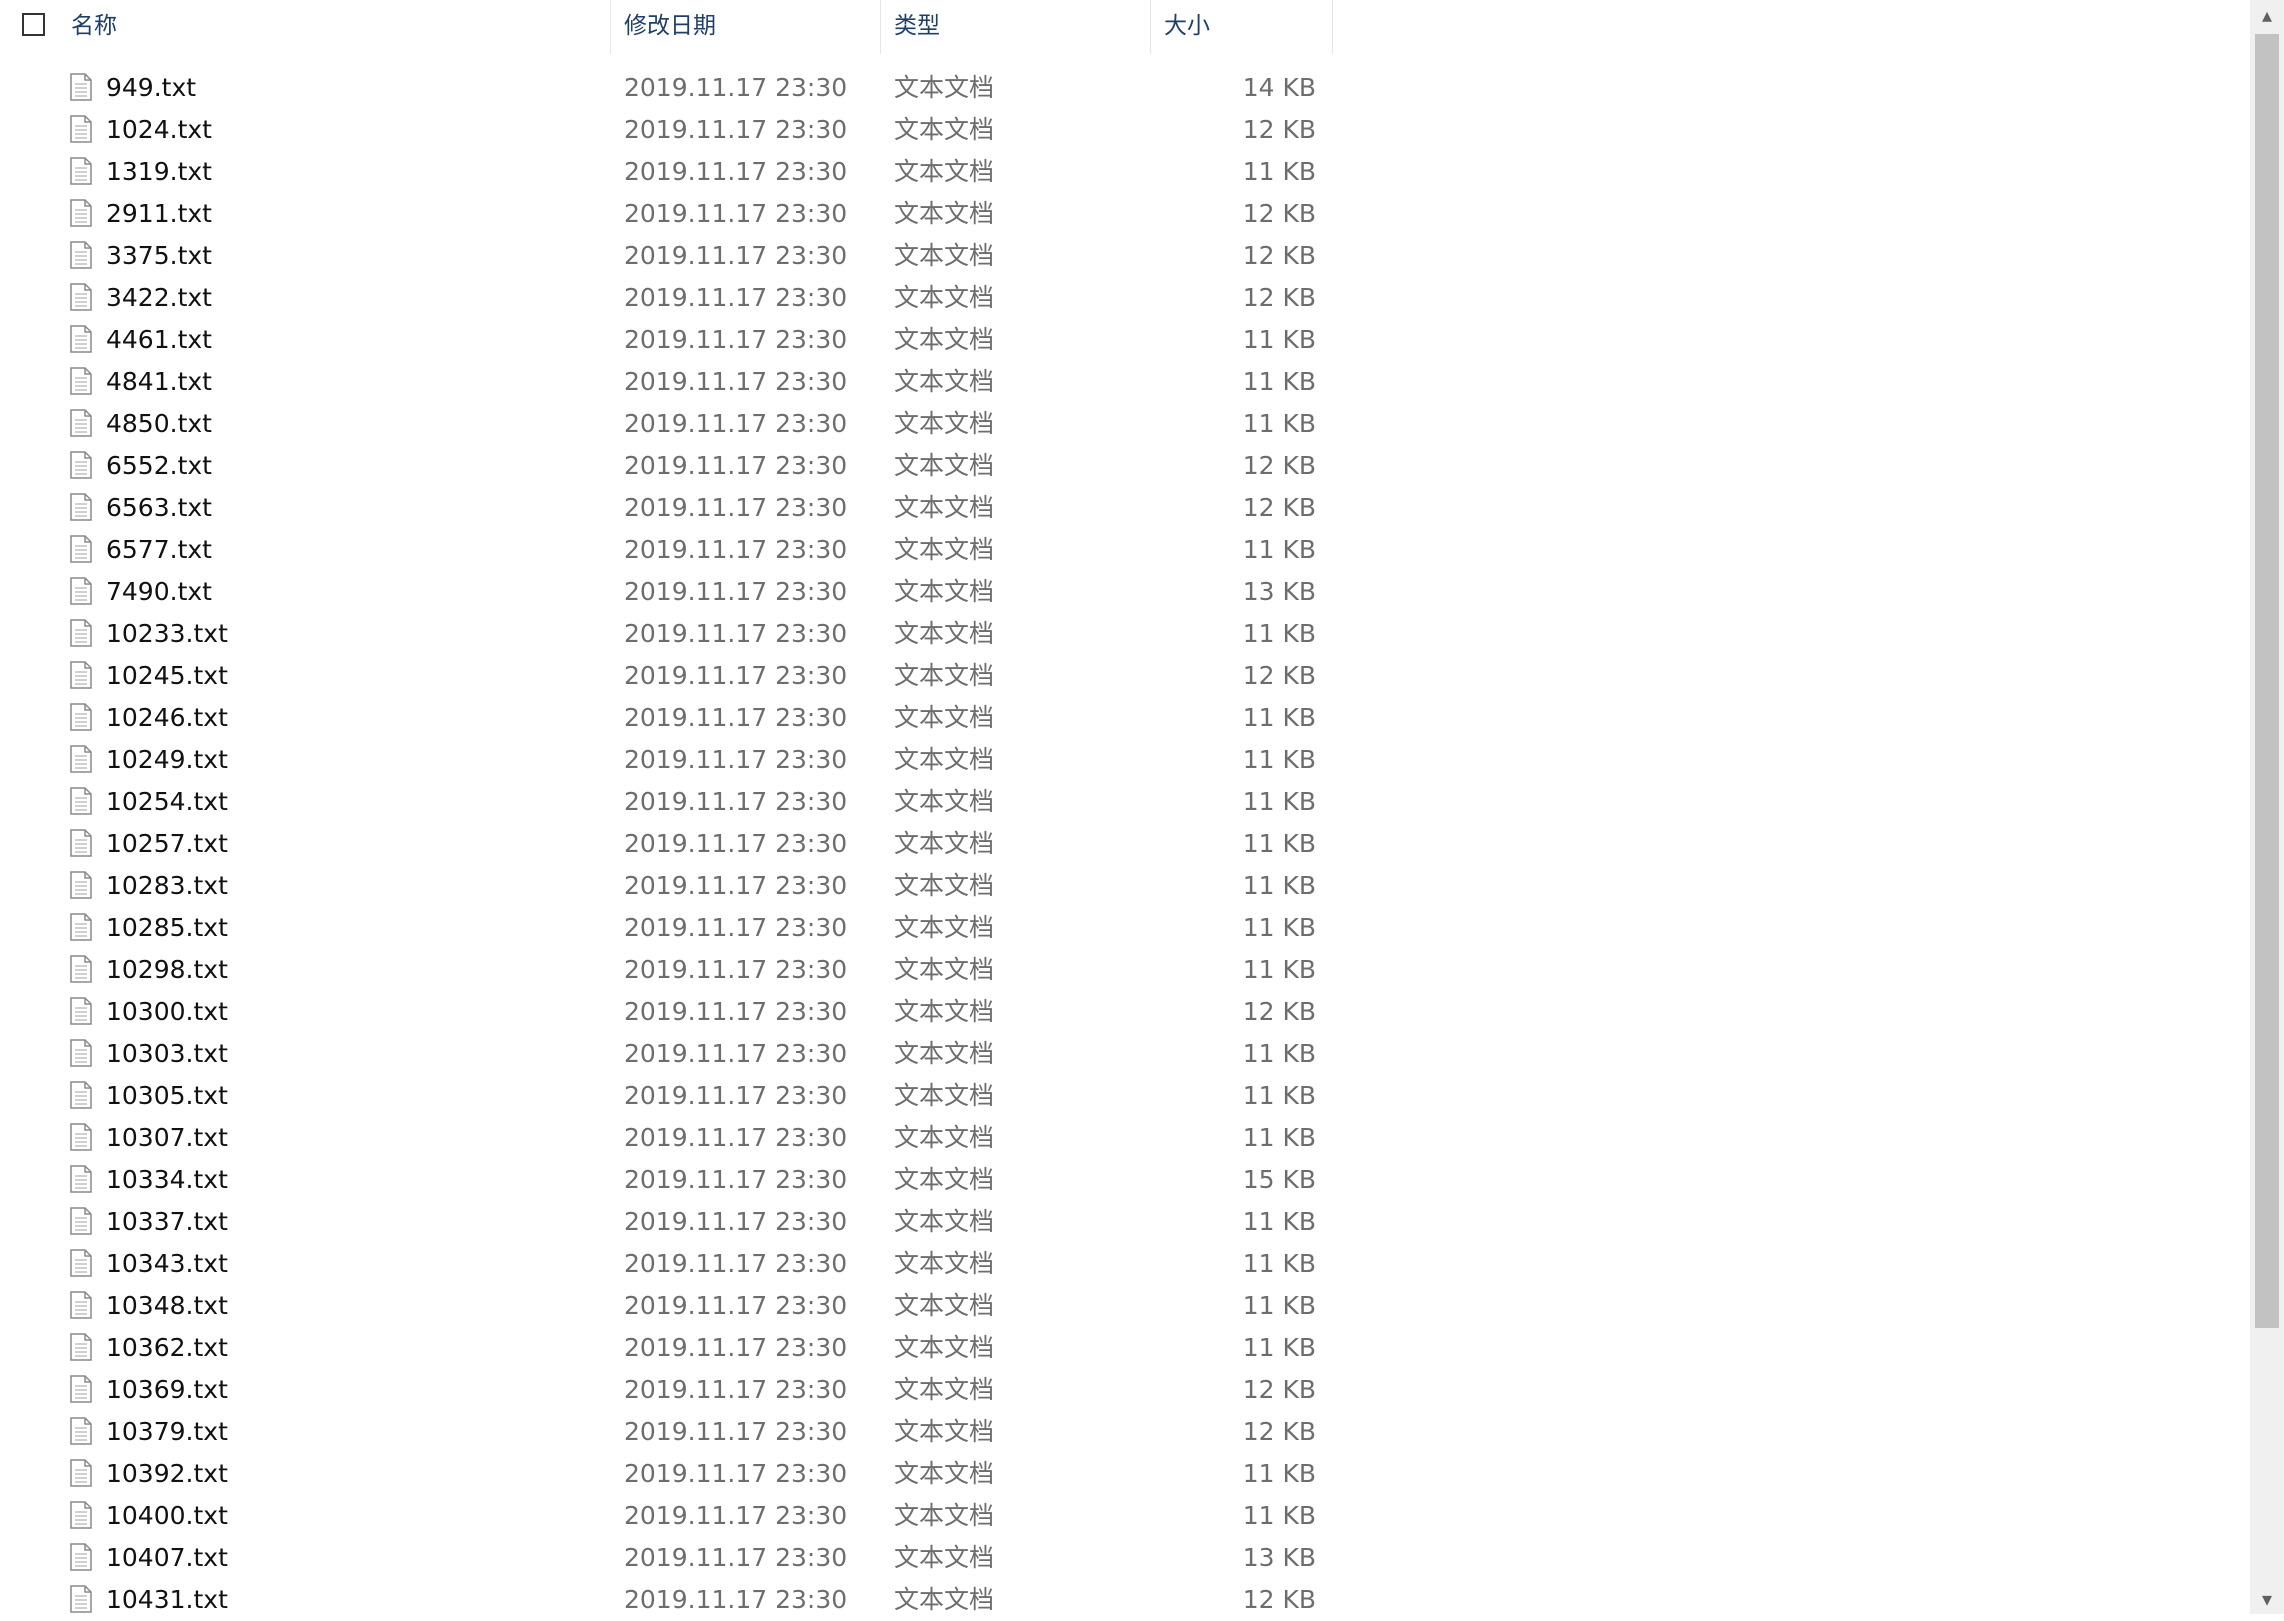 The width and height of the screenshot is (2284, 1621). I want to click on file-row: 10249.txt 2019.11.17 23:30 文本文档 11 KB, so click(667, 760).